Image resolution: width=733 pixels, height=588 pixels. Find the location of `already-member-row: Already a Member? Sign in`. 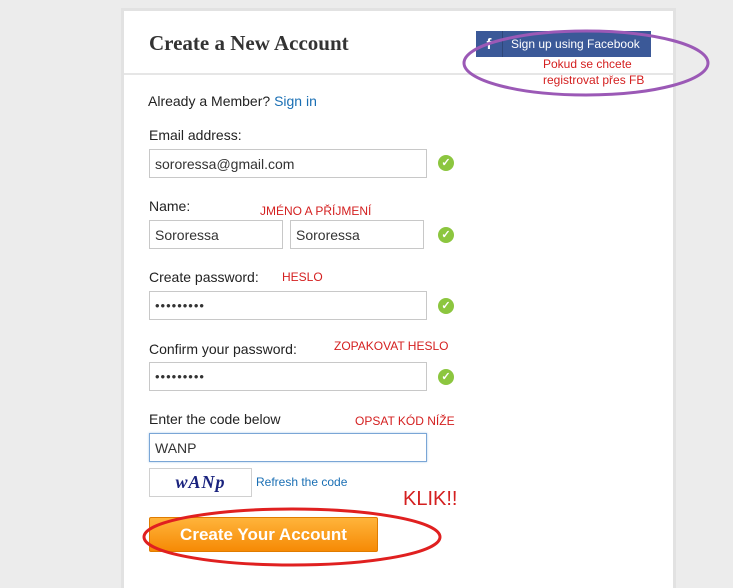

already-member-row: Already a Member? Sign in is located at coordinates (232, 101).